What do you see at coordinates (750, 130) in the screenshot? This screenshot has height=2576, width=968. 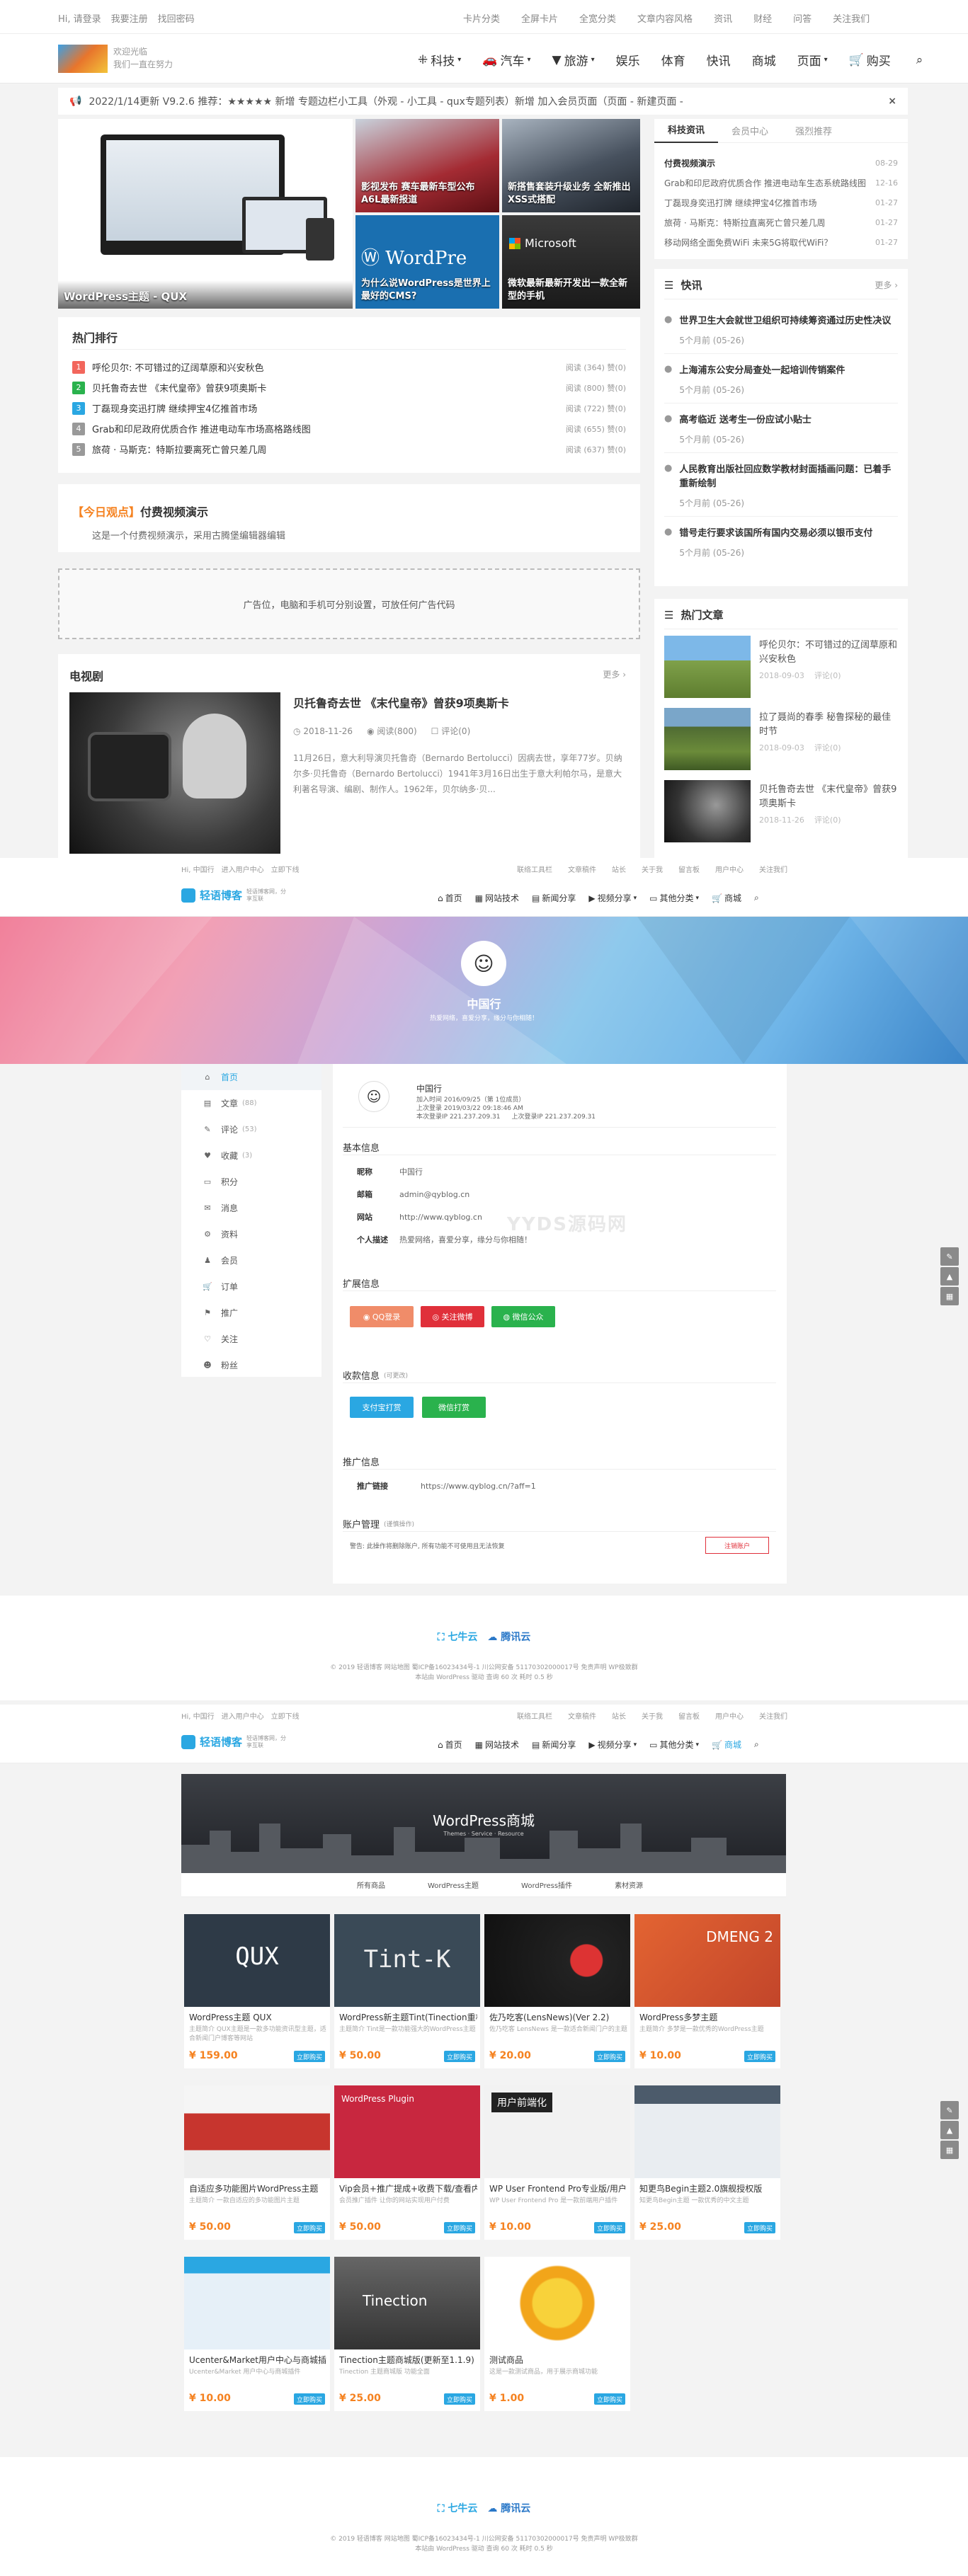 I see `tab-member: 会员中心` at bounding box center [750, 130].